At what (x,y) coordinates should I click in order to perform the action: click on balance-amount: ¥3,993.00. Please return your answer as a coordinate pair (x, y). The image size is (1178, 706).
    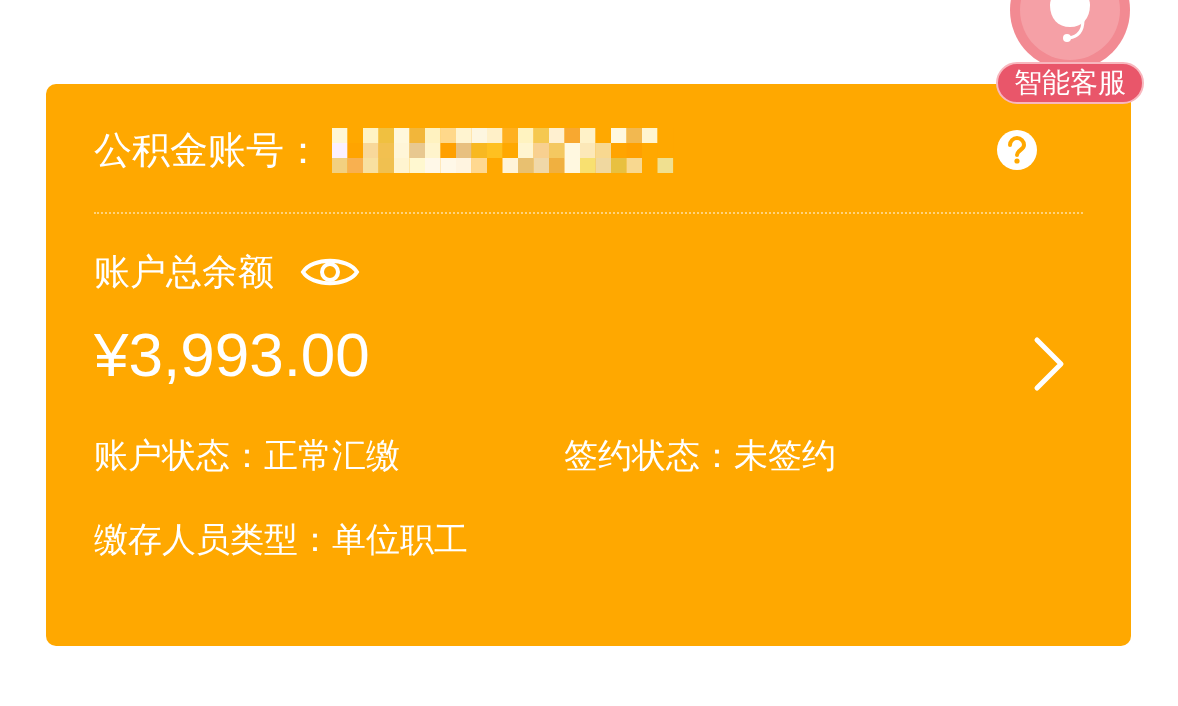
    Looking at the image, I should click on (232, 355).